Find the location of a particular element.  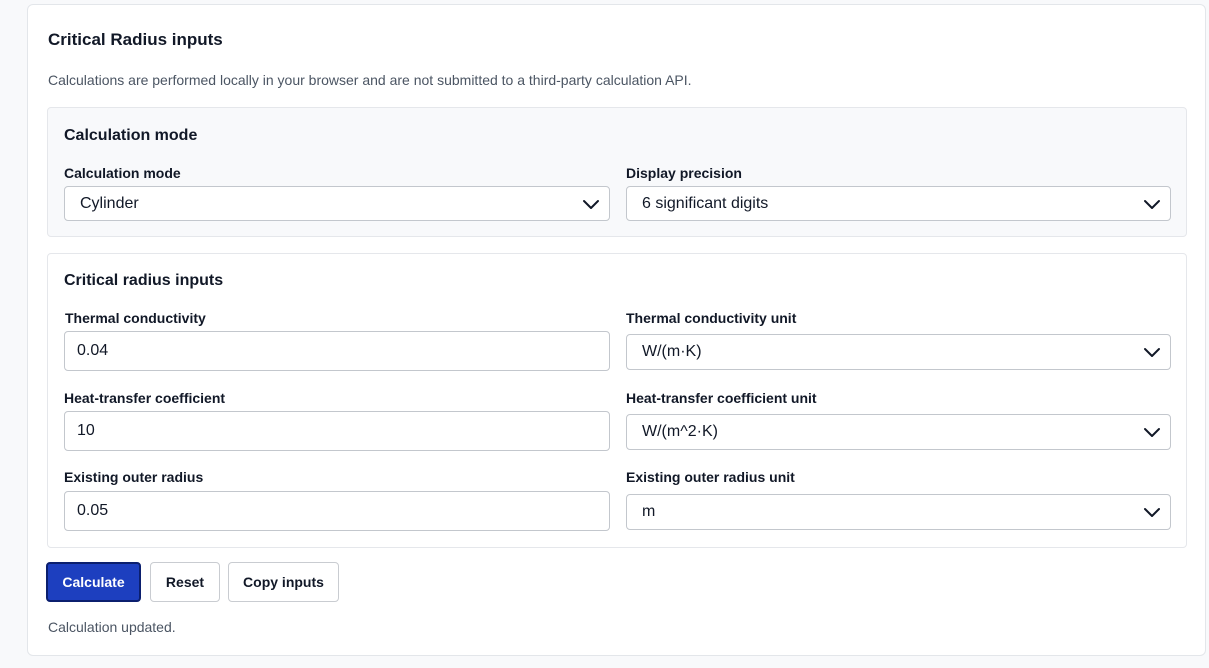

copy-inputs-button: Copy inputs is located at coordinates (283, 582).